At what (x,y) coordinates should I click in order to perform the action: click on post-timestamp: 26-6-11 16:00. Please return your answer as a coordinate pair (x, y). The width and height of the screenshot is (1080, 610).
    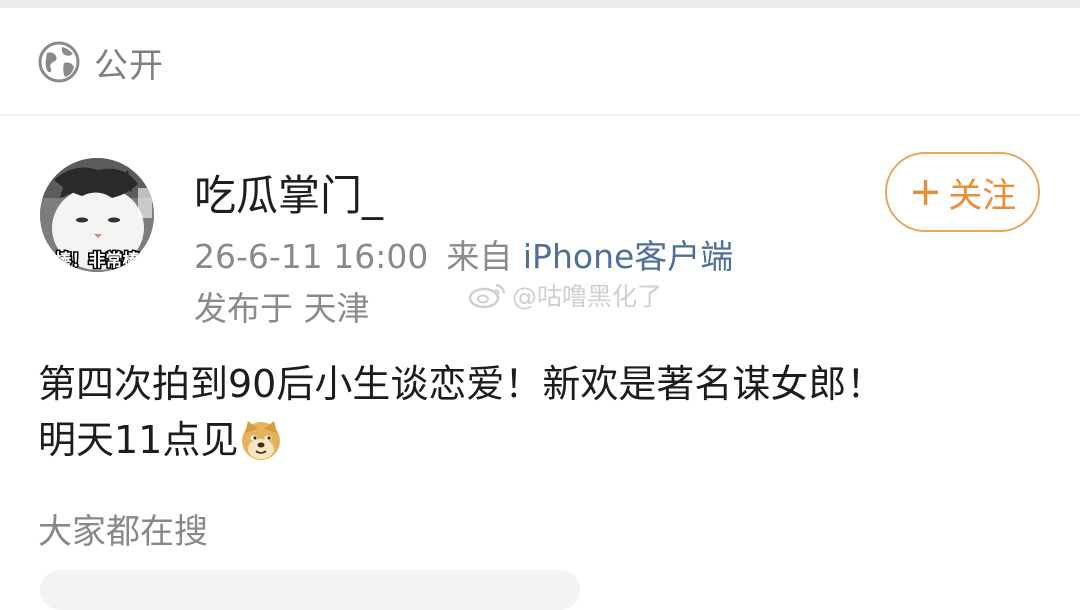
    Looking at the image, I should click on (311, 256).